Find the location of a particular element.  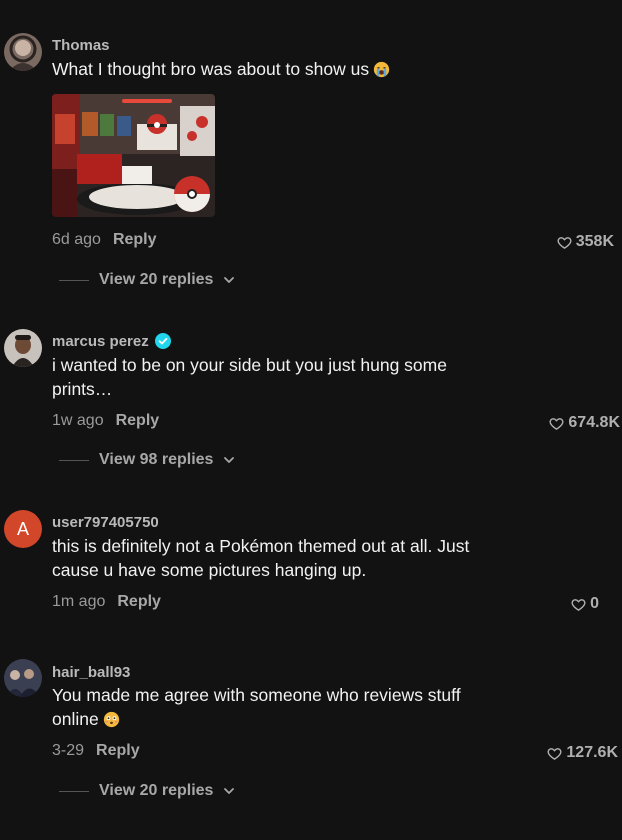

loudly-crying-face-emoji is located at coordinates (381, 69).